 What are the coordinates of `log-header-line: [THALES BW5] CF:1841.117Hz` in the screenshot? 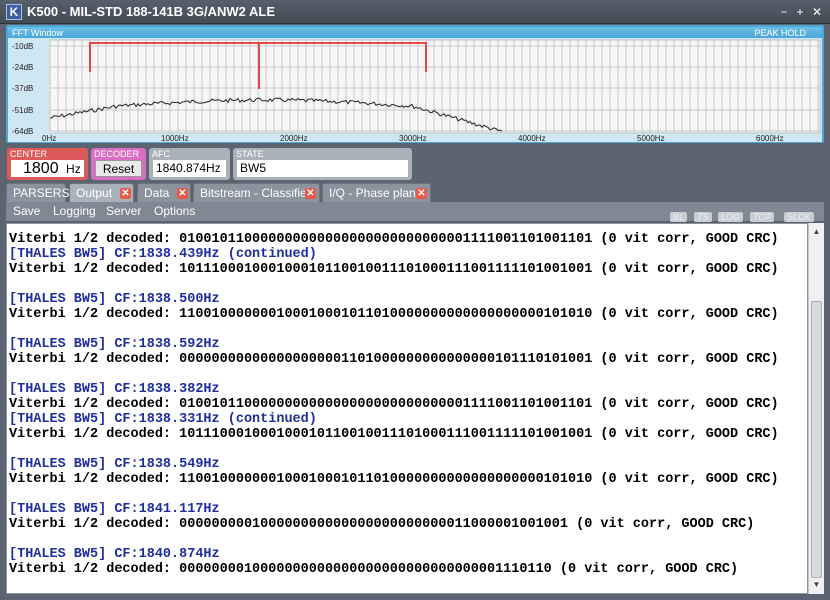 It's located at (114, 509).